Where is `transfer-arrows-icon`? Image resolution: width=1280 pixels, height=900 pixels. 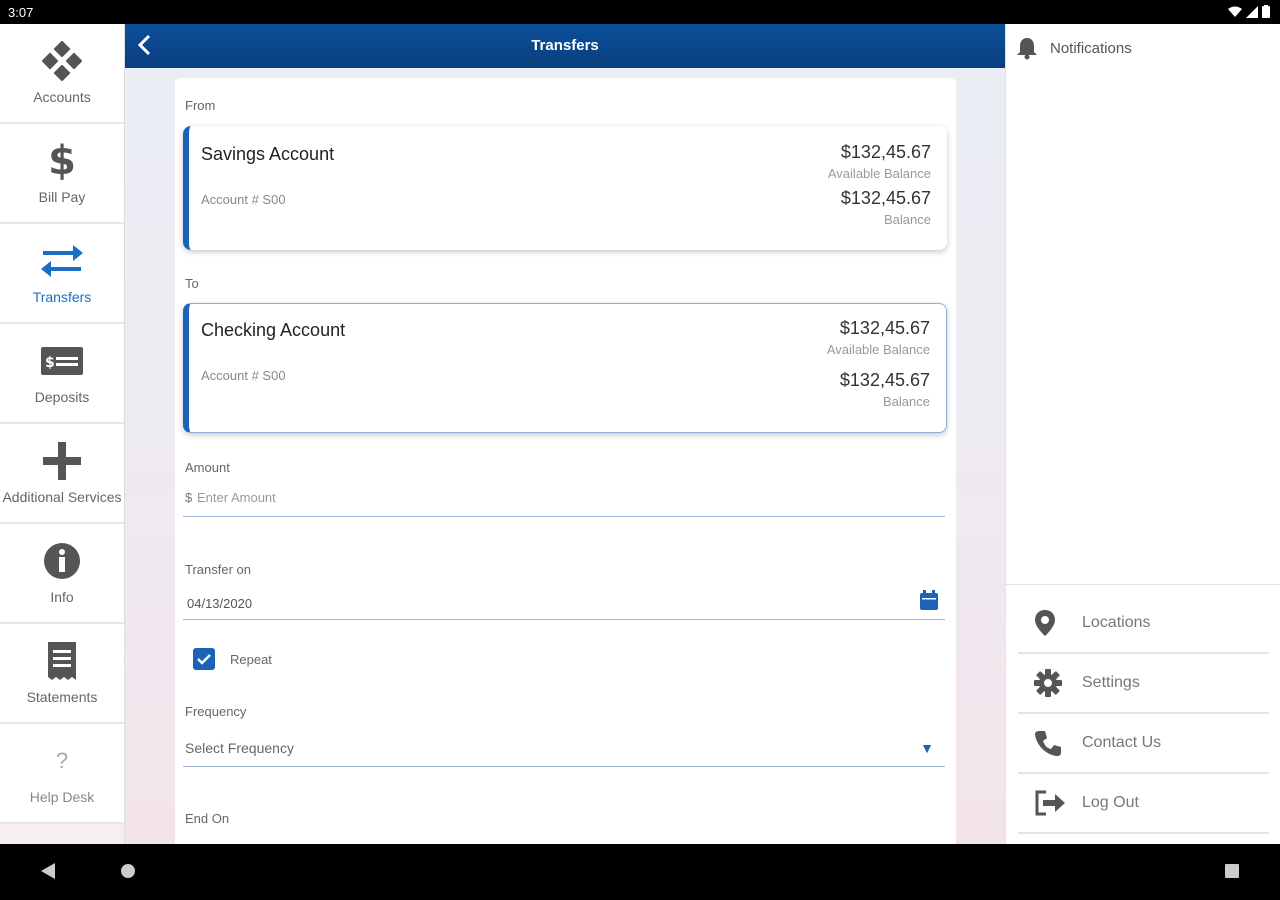
transfer-arrows-icon is located at coordinates (62, 261).